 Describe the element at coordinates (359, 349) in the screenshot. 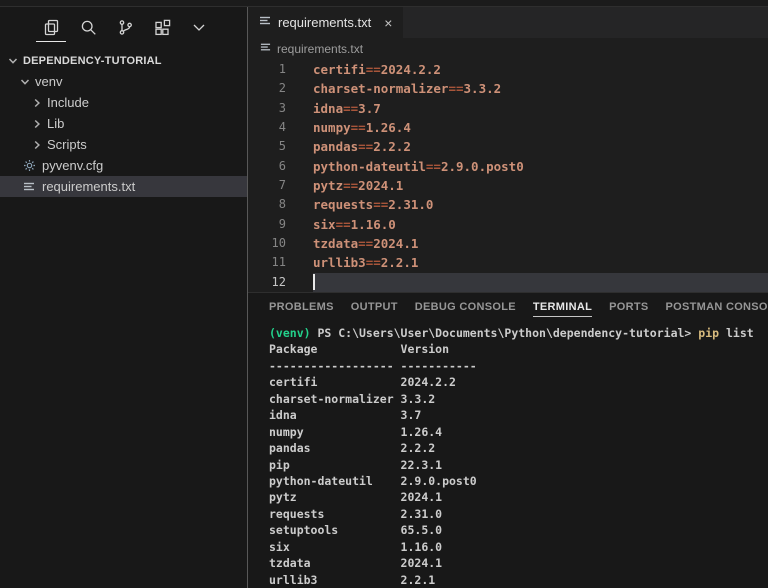

I see `terminal-line: Package Version` at that location.